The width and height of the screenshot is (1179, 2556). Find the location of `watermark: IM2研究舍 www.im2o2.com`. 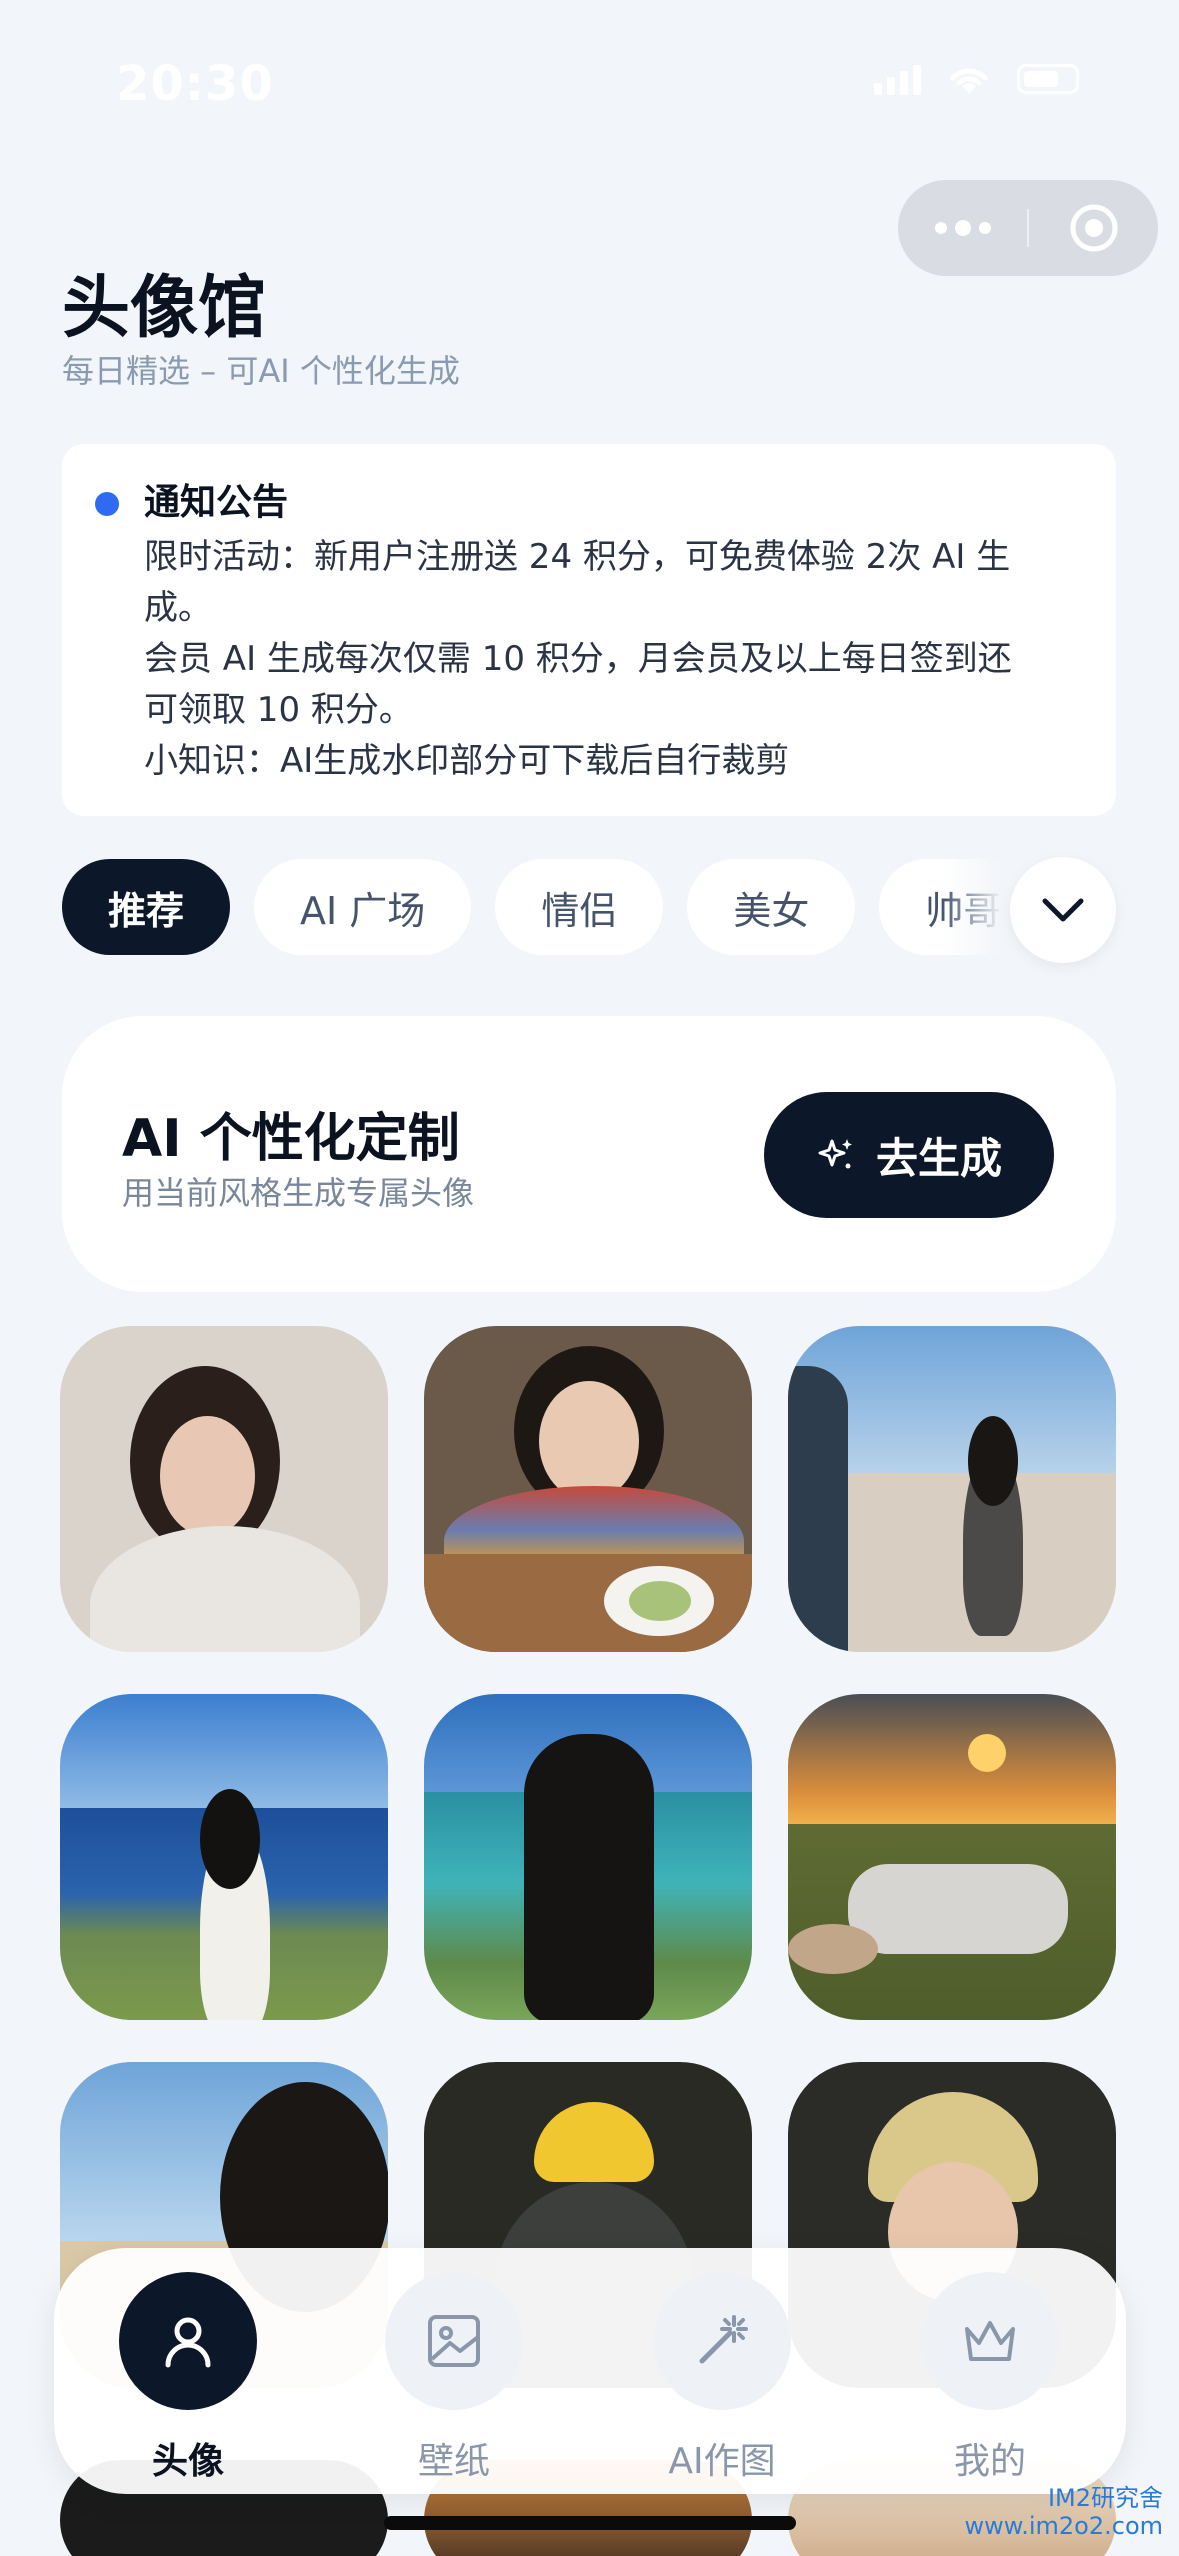

watermark: IM2研究舍 www.im2o2.com is located at coordinates (1064, 2512).